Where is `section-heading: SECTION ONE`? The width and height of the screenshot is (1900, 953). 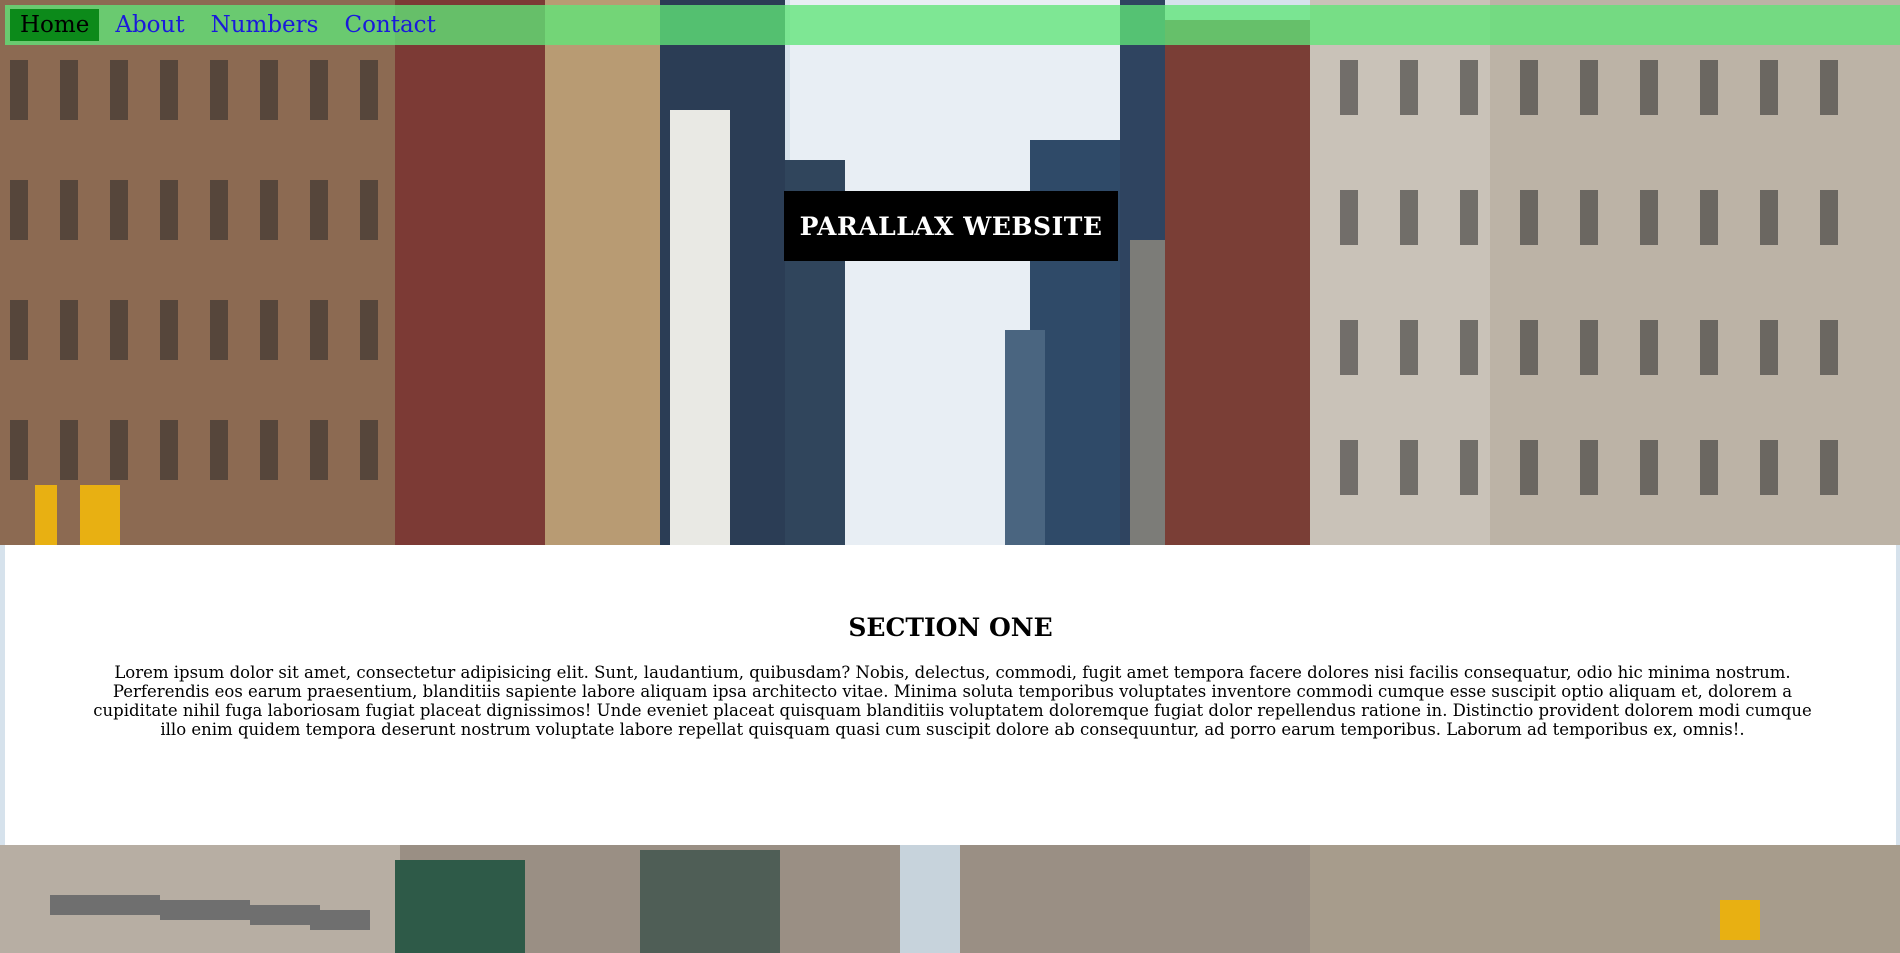
section-heading: SECTION ONE is located at coordinates (950, 627).